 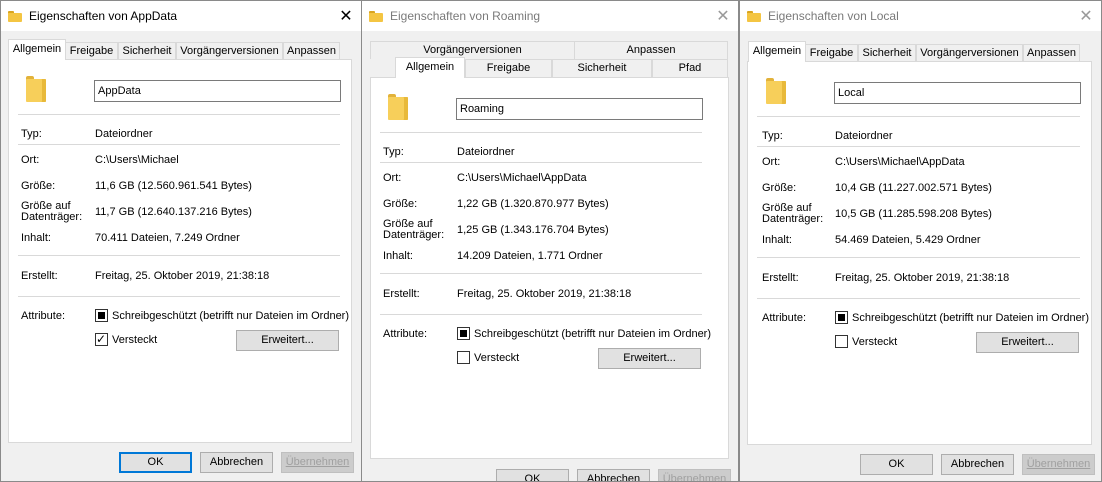 What do you see at coordinates (137, 160) in the screenshot?
I see `value-ort: C:\Users\Michael` at bounding box center [137, 160].